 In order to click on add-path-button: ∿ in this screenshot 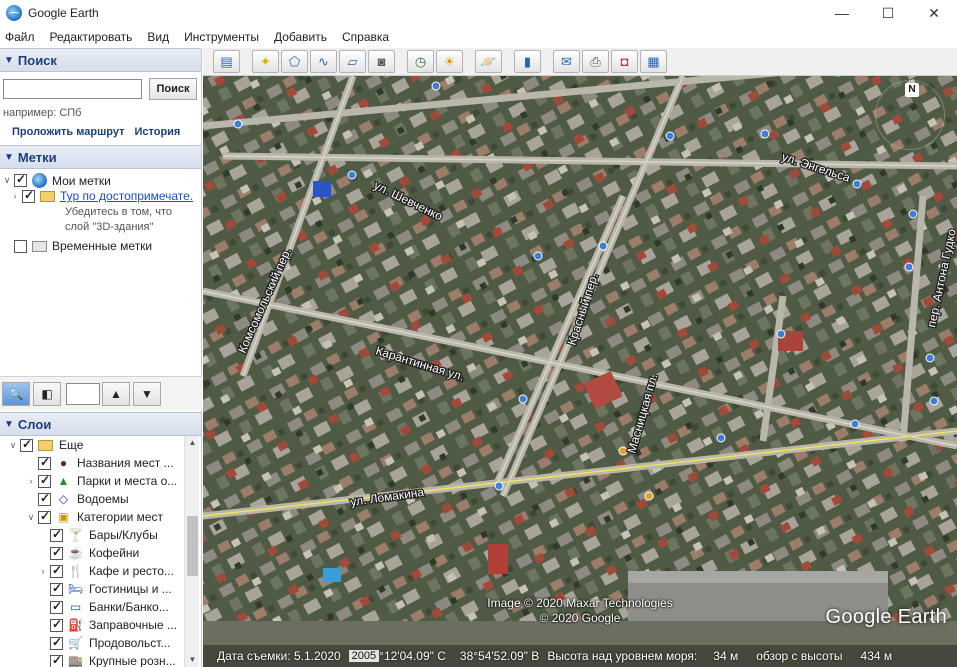, I will do `click(323, 61)`.